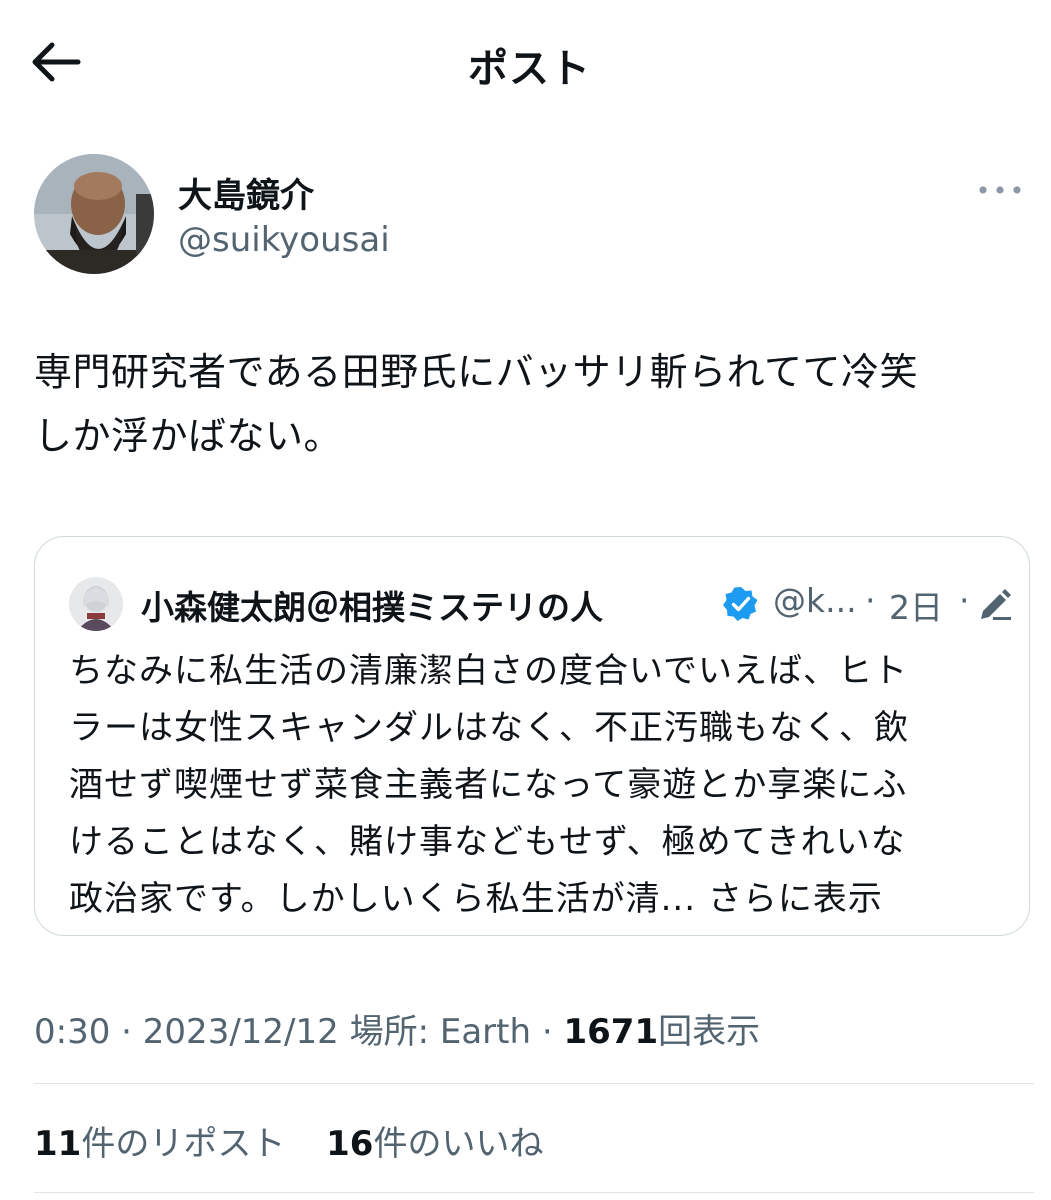 The height and width of the screenshot is (1200, 1051). I want to click on likes-label: 件のいいね, so click(458, 1144).